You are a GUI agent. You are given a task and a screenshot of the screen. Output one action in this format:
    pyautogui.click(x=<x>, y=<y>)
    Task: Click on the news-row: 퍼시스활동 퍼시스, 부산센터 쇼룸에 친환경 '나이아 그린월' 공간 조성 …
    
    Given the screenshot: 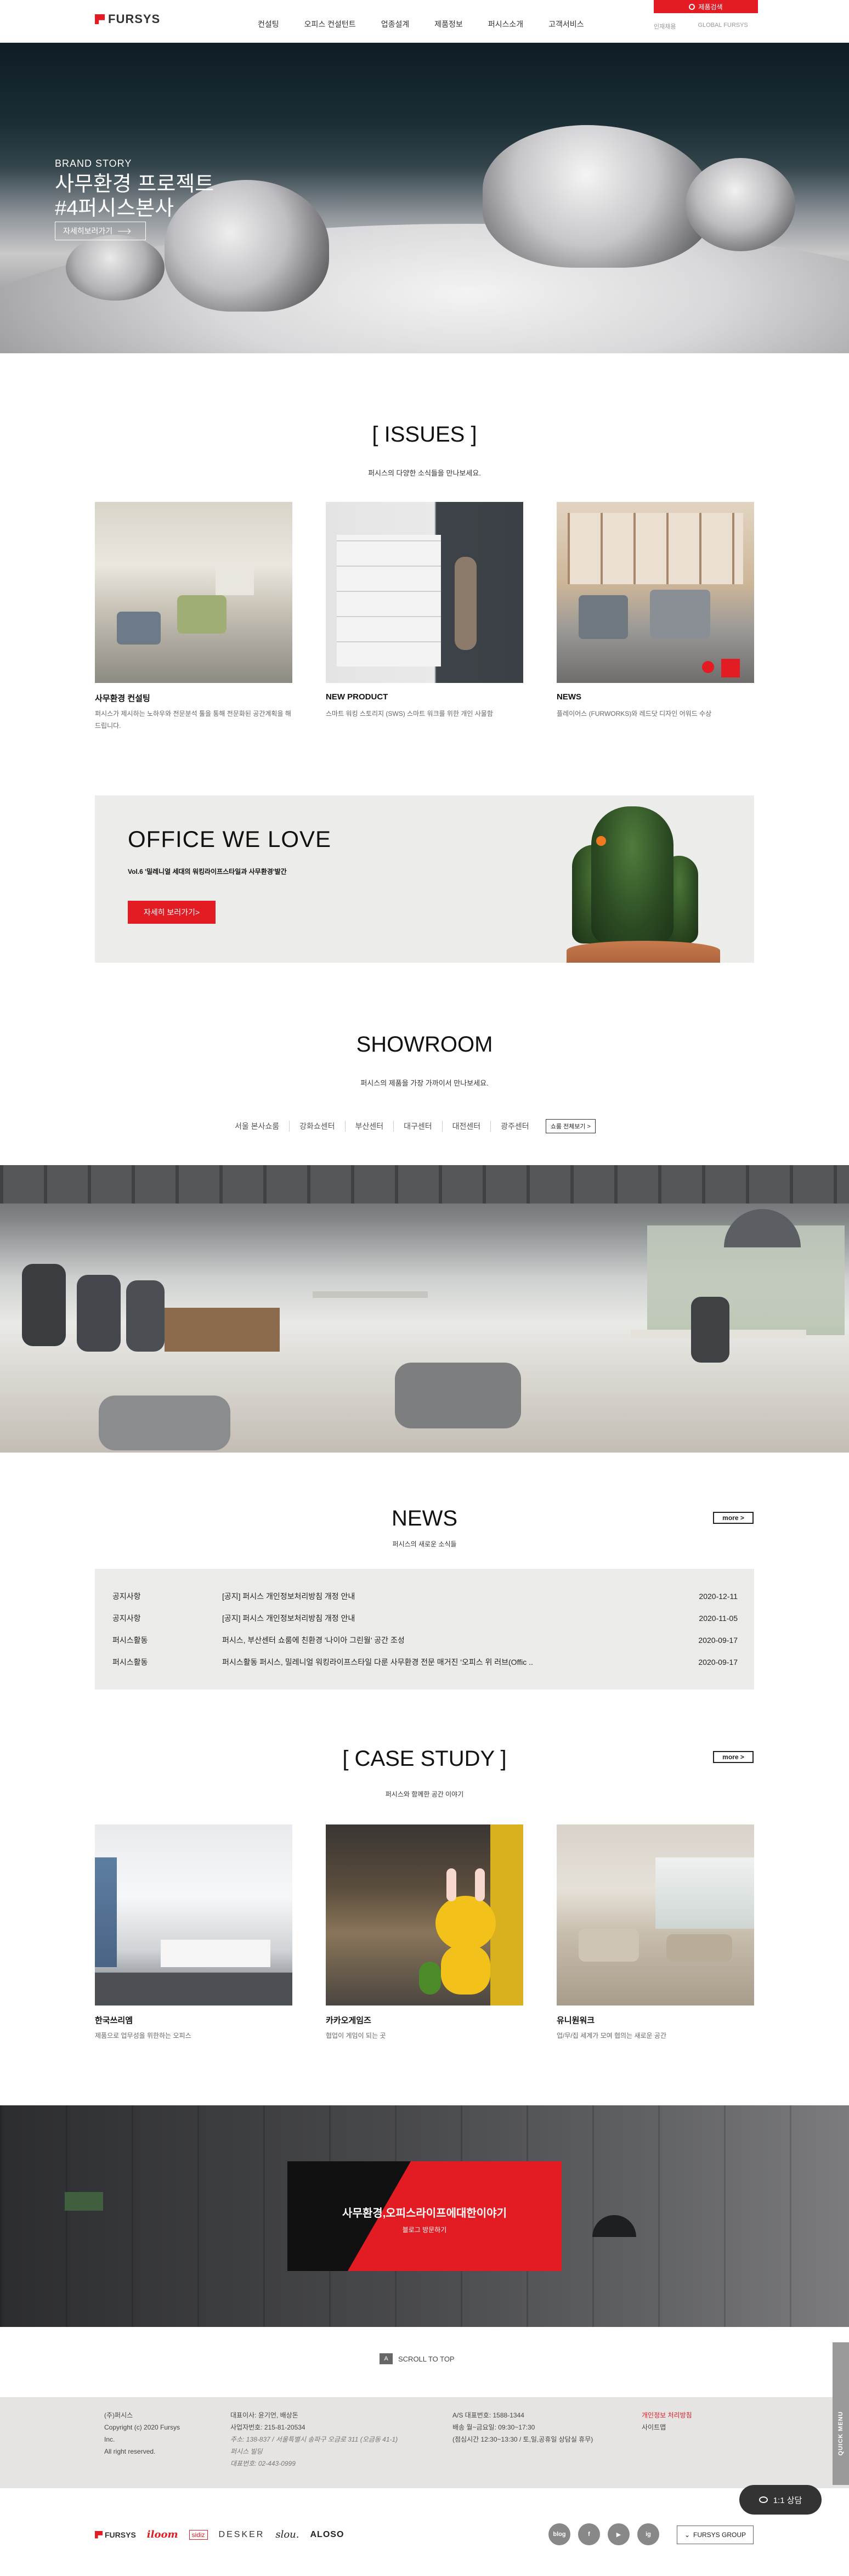 What is the action you would take?
    pyautogui.click(x=425, y=1640)
    